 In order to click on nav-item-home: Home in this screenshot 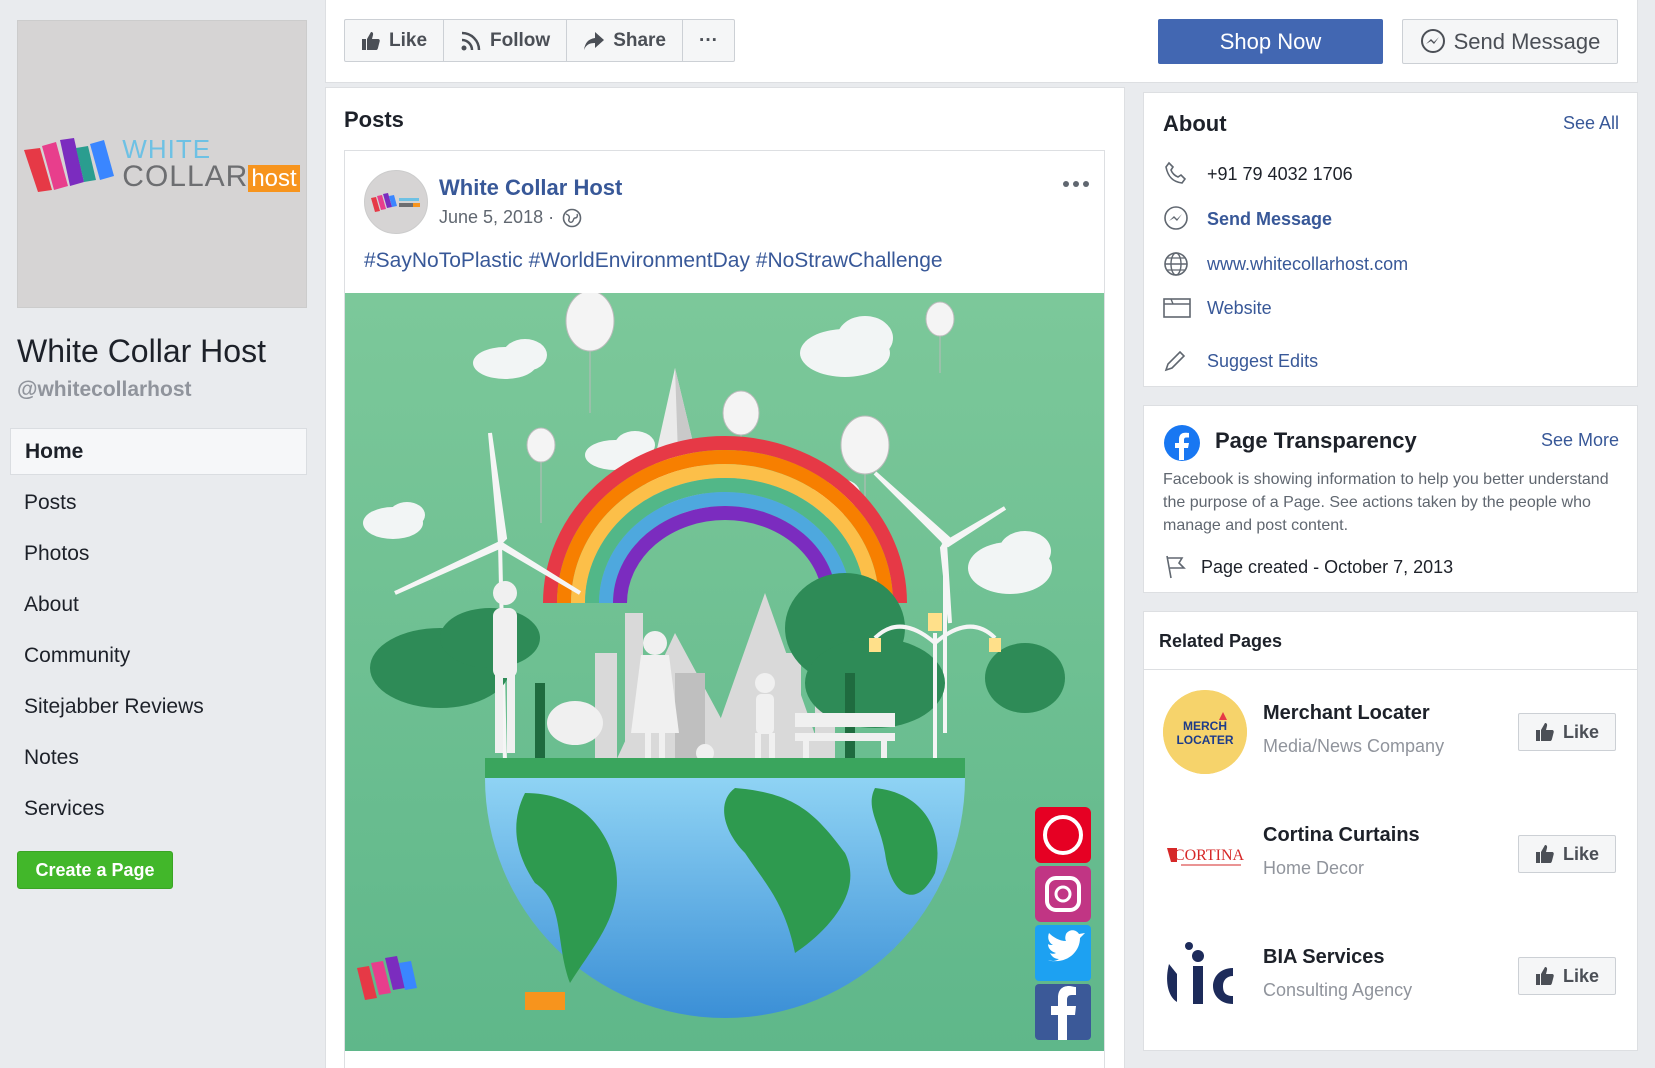, I will do `click(158, 451)`.